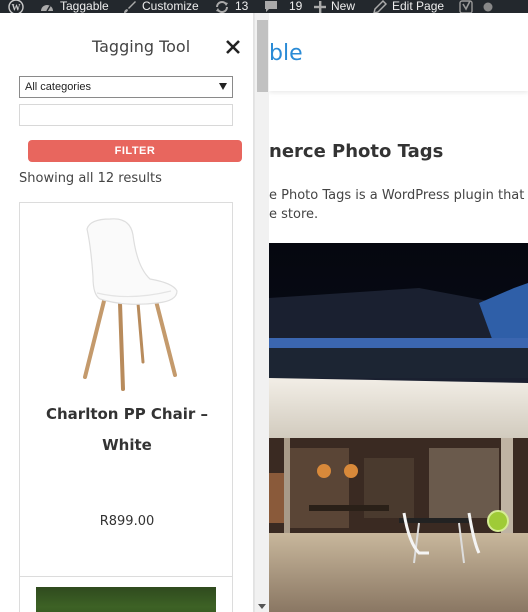 The image size is (528, 612). What do you see at coordinates (343, 6) in the screenshot?
I see `new-label: New` at bounding box center [343, 6].